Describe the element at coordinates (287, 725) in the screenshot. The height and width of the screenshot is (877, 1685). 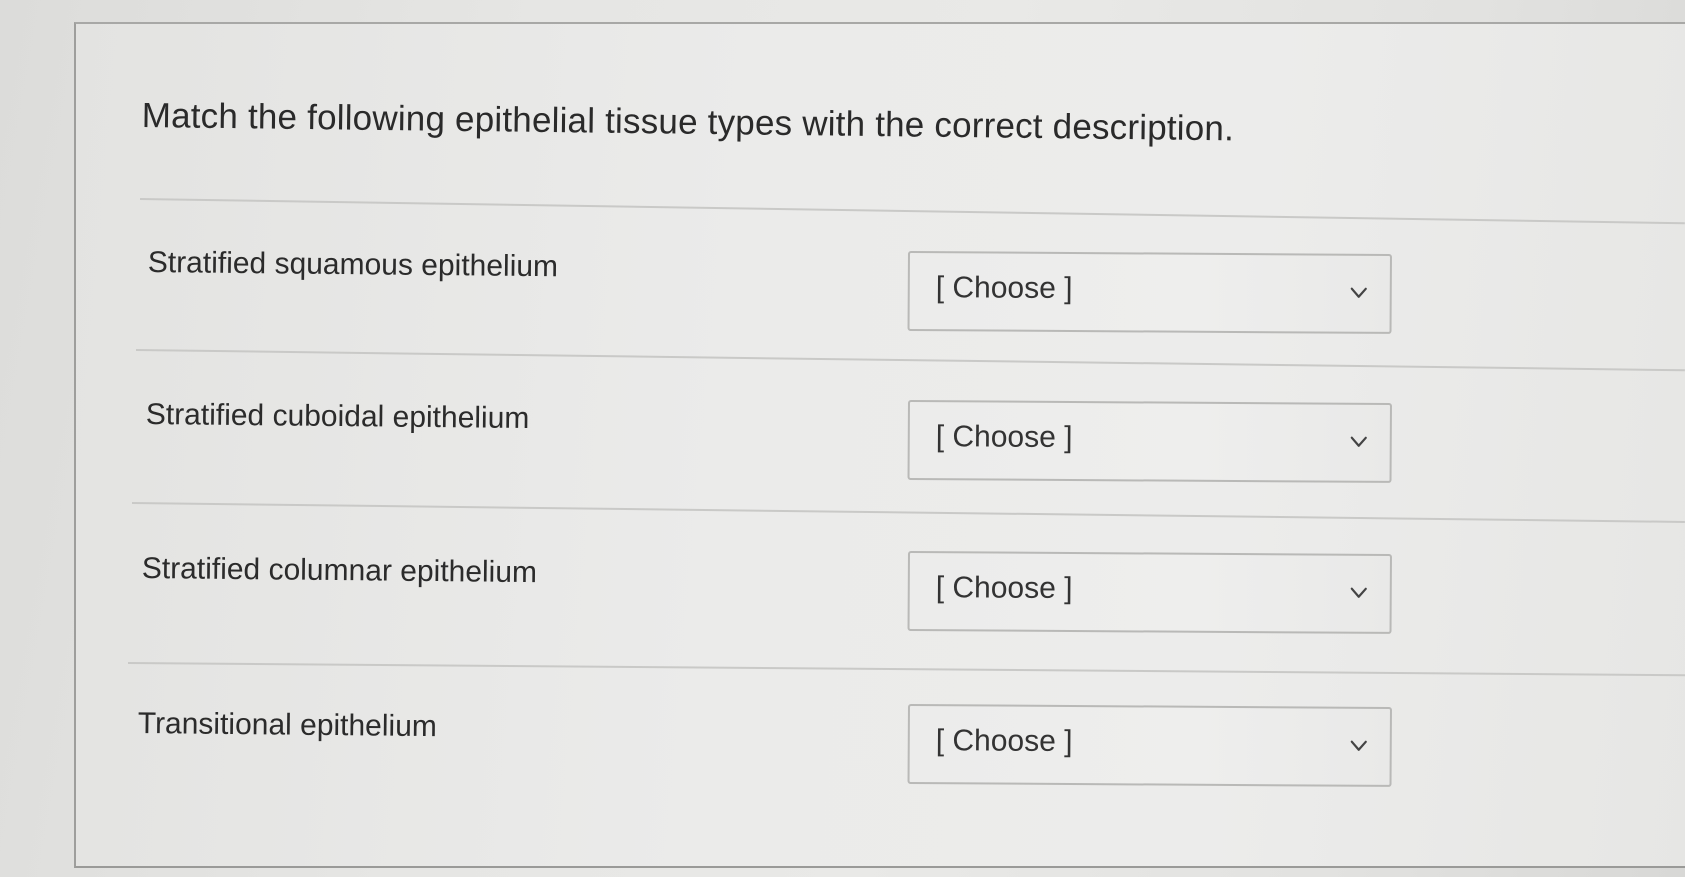
I see `term-label: Transitional epithelium` at that location.